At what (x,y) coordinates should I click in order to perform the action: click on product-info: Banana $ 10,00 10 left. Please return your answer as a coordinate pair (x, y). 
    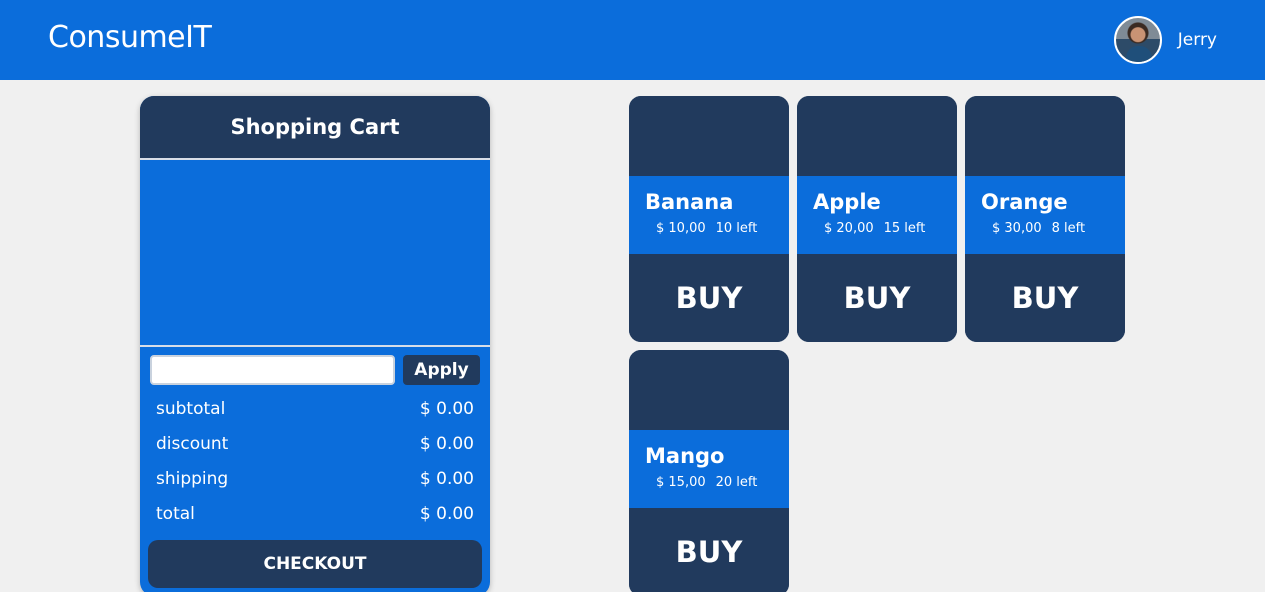
    Looking at the image, I should click on (709, 215).